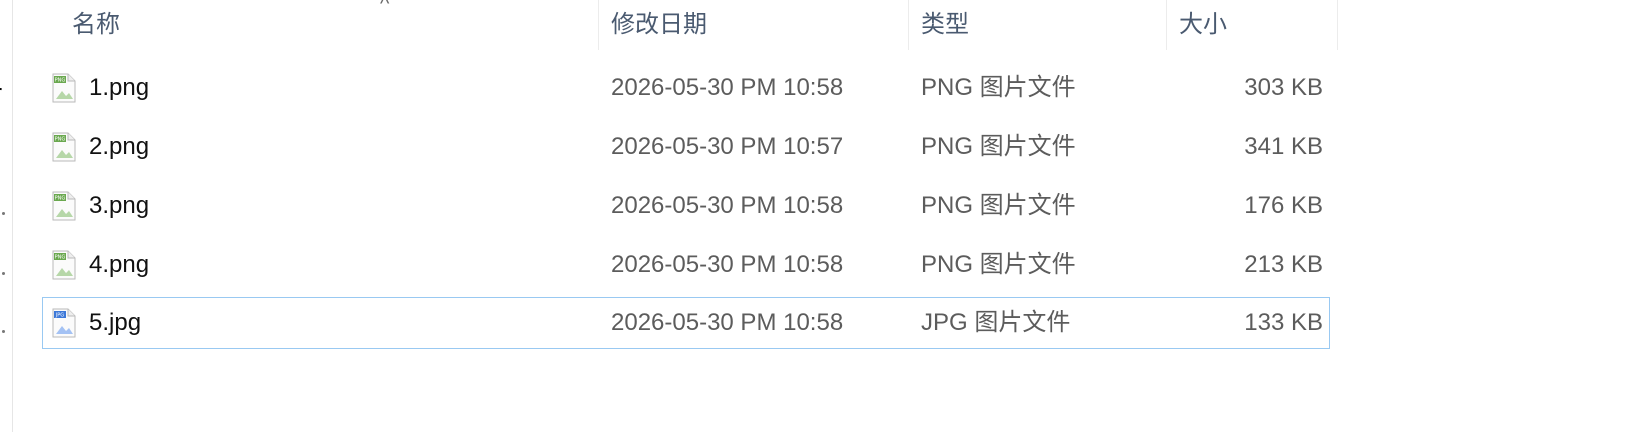 Image resolution: width=1642 pixels, height=432 pixels. Describe the element at coordinates (119, 205) in the screenshot. I see `file-name: 3.png` at that location.